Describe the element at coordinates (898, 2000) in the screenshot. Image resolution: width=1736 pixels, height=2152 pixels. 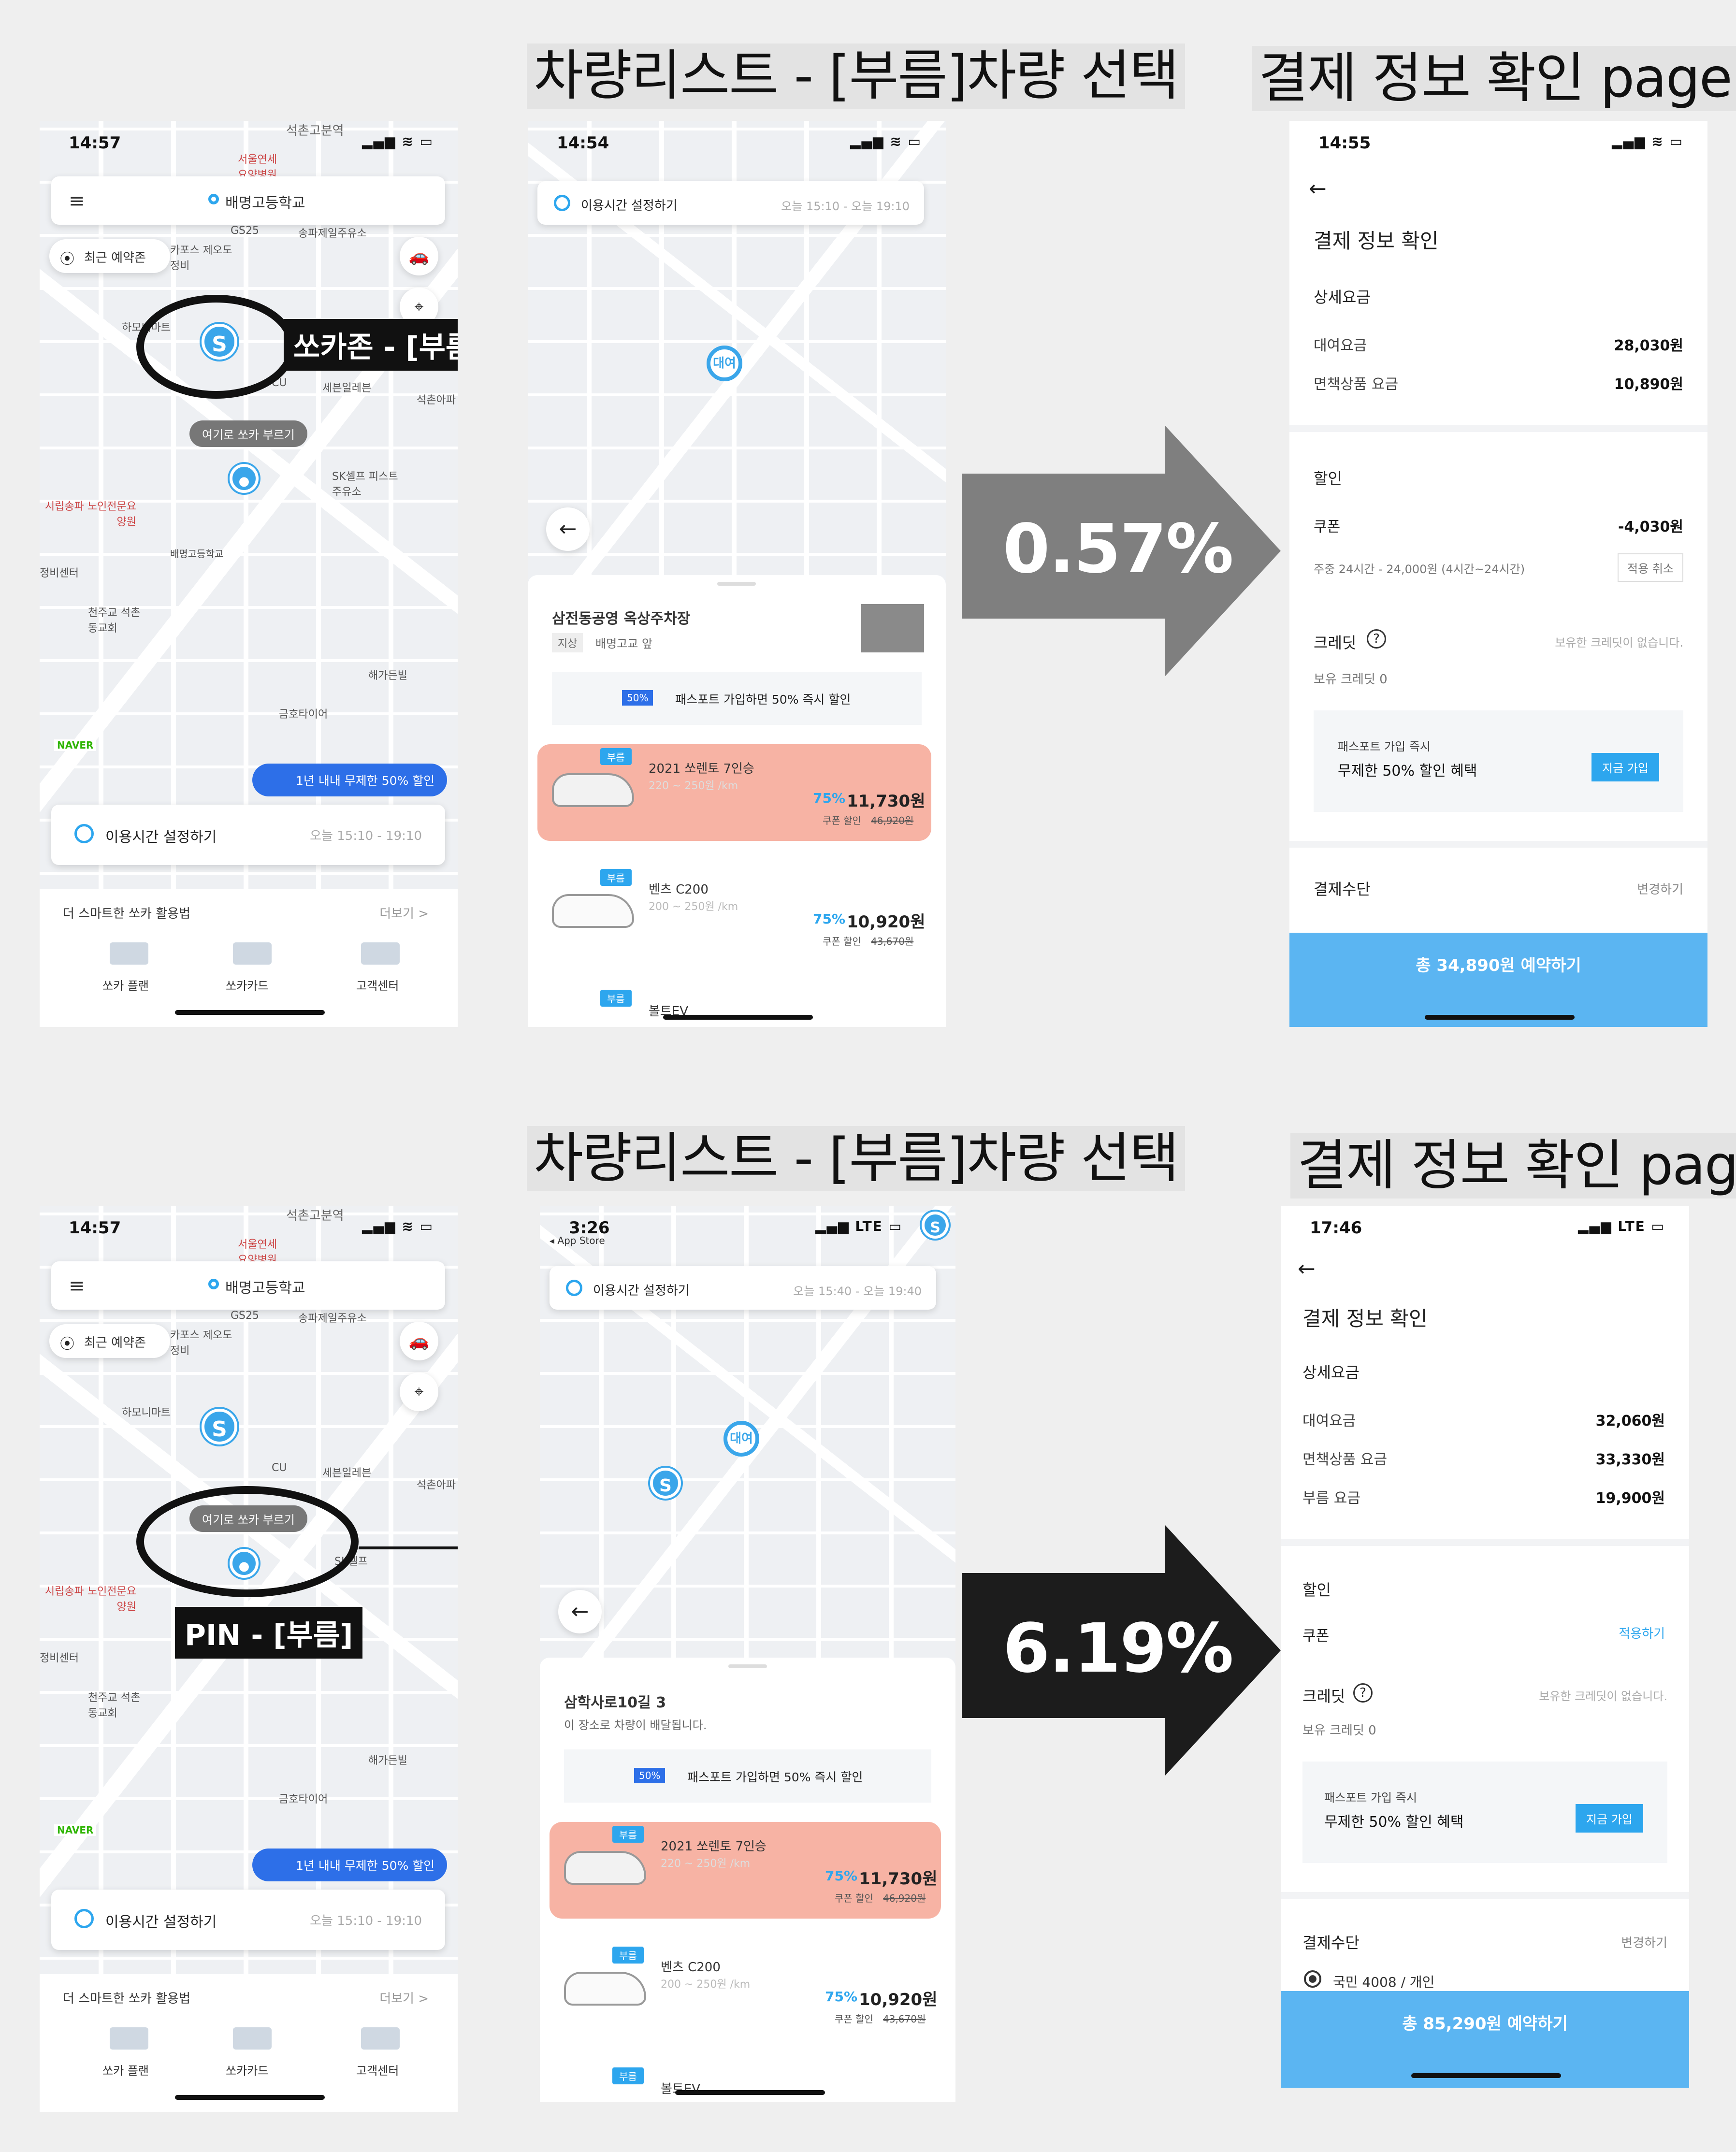
I see `price: 10,920원` at that location.